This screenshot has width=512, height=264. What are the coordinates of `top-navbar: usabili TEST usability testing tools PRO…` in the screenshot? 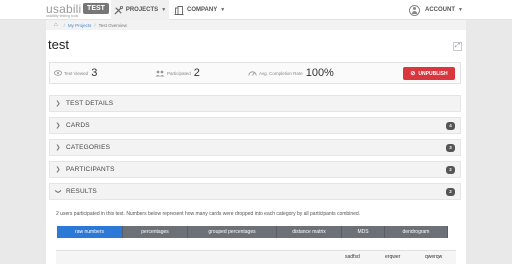 It's located at (256, 10).